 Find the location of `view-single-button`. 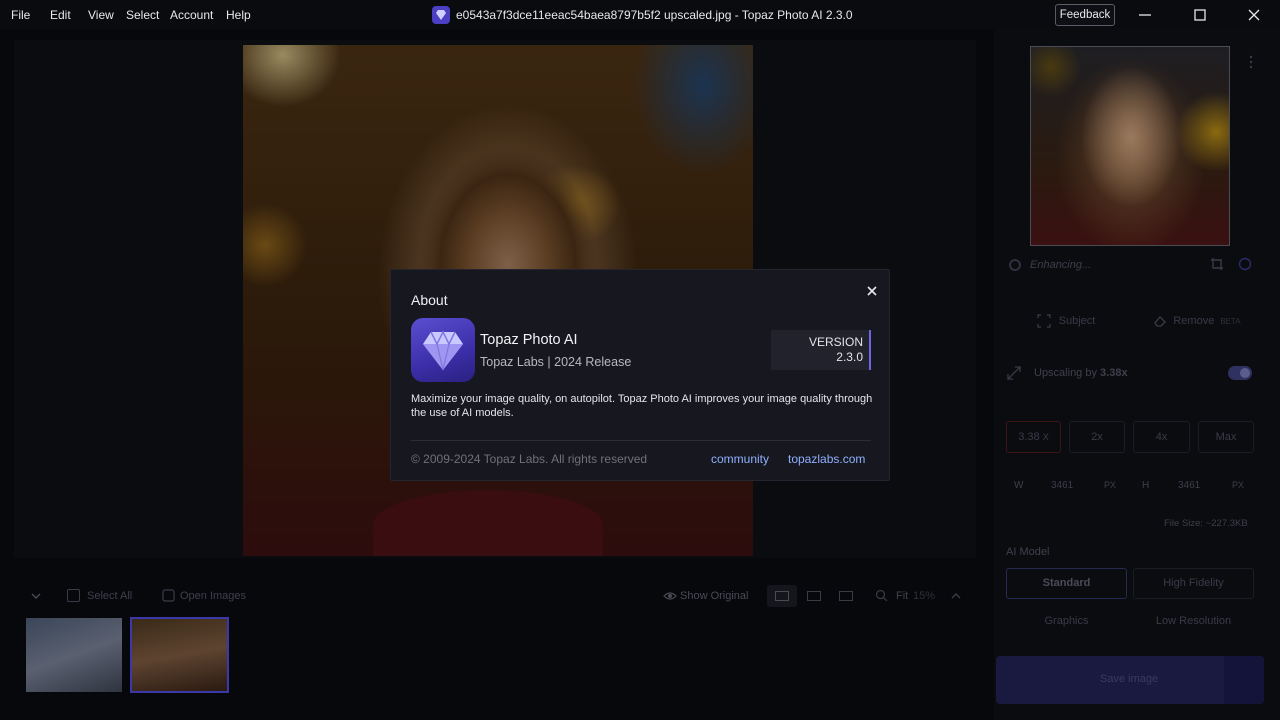

view-single-button is located at coordinates (782, 596).